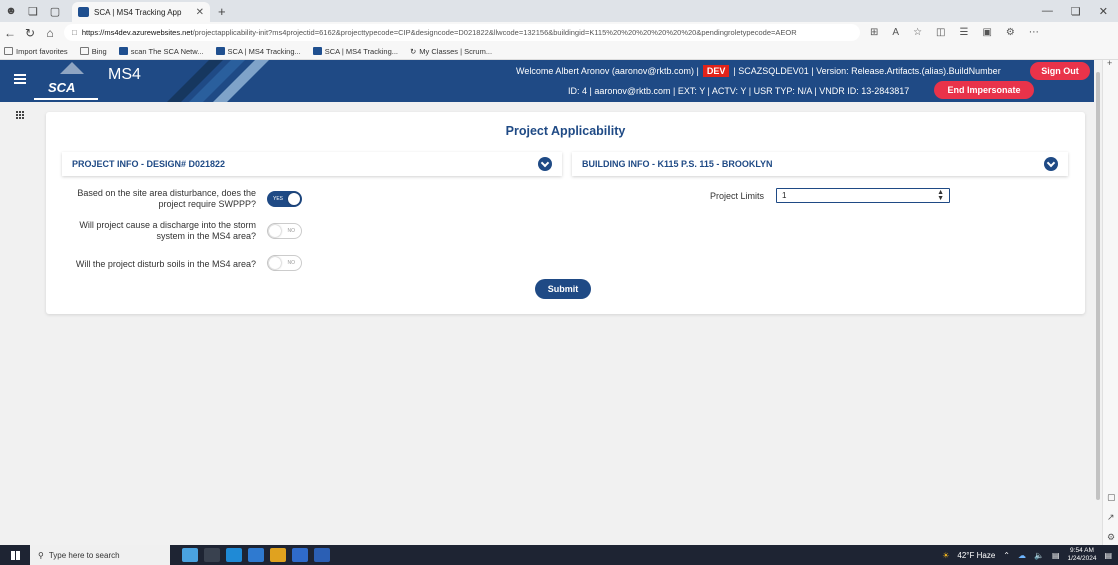  I want to click on widgets-icon, so click(190, 555).